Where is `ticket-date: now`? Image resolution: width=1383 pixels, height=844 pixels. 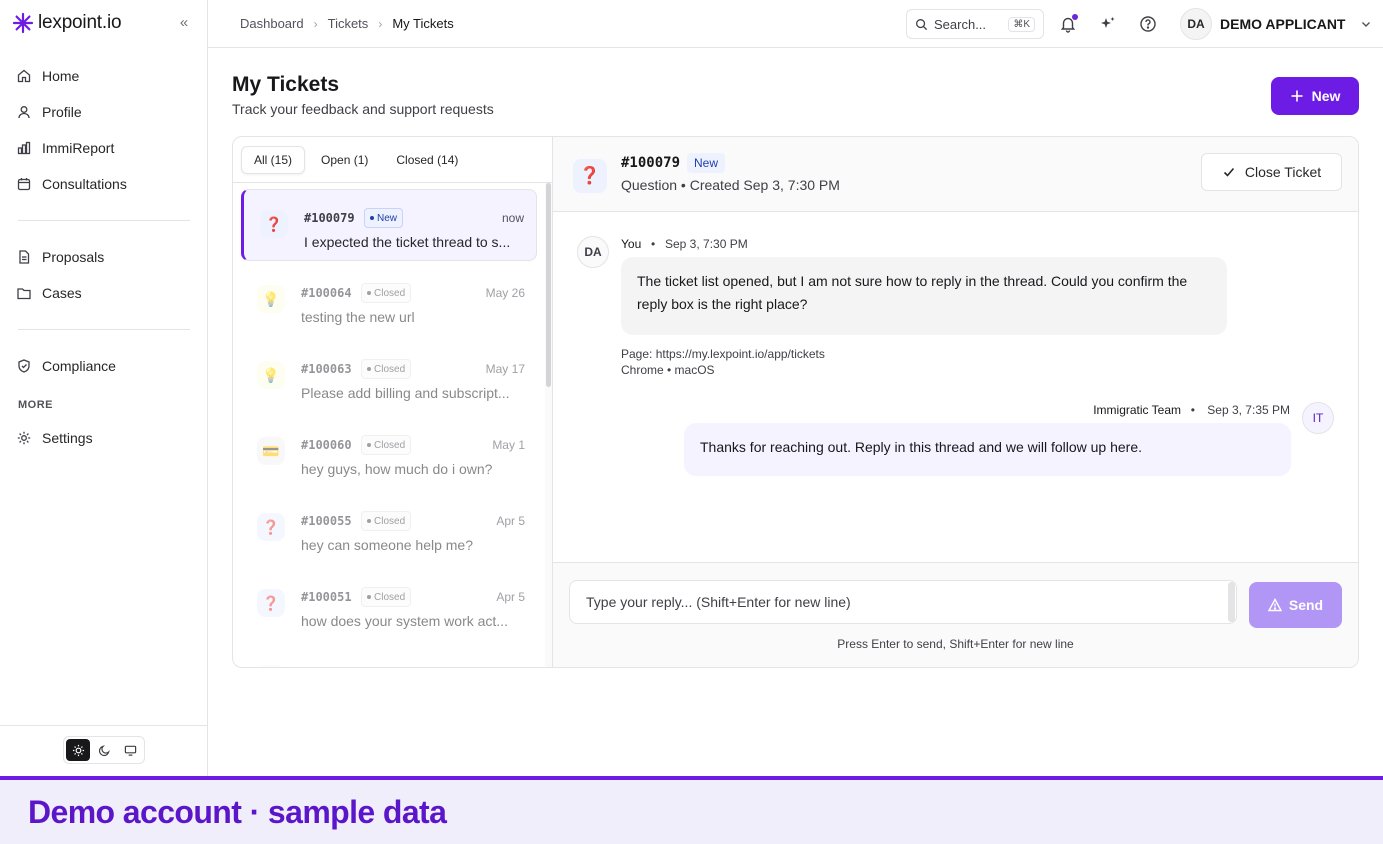 ticket-date: now is located at coordinates (512, 218).